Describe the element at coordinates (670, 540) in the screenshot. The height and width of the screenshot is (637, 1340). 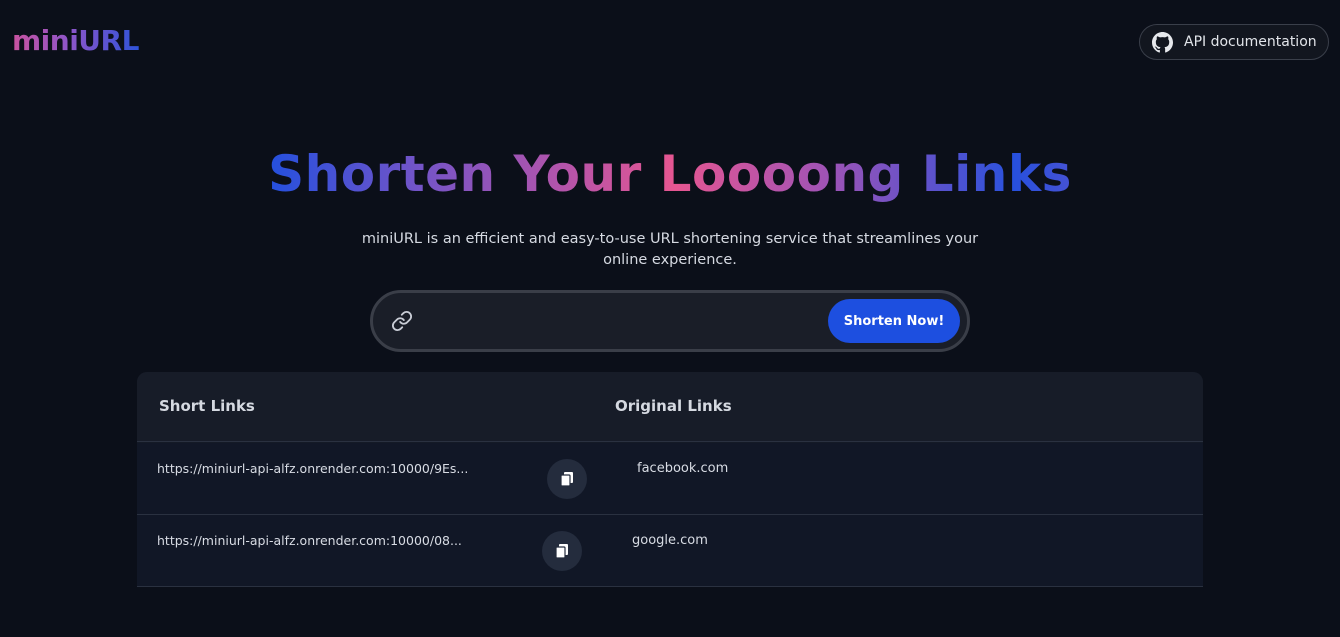
I see `original-link: google.com` at that location.